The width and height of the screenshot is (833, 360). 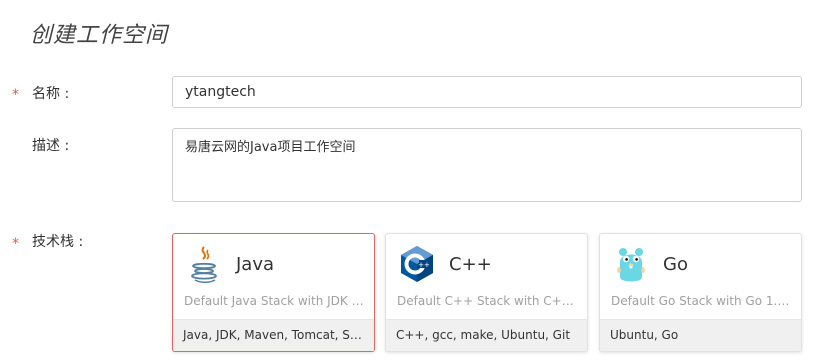 What do you see at coordinates (51, 94) in the screenshot?
I see `name-label: 名称 :` at bounding box center [51, 94].